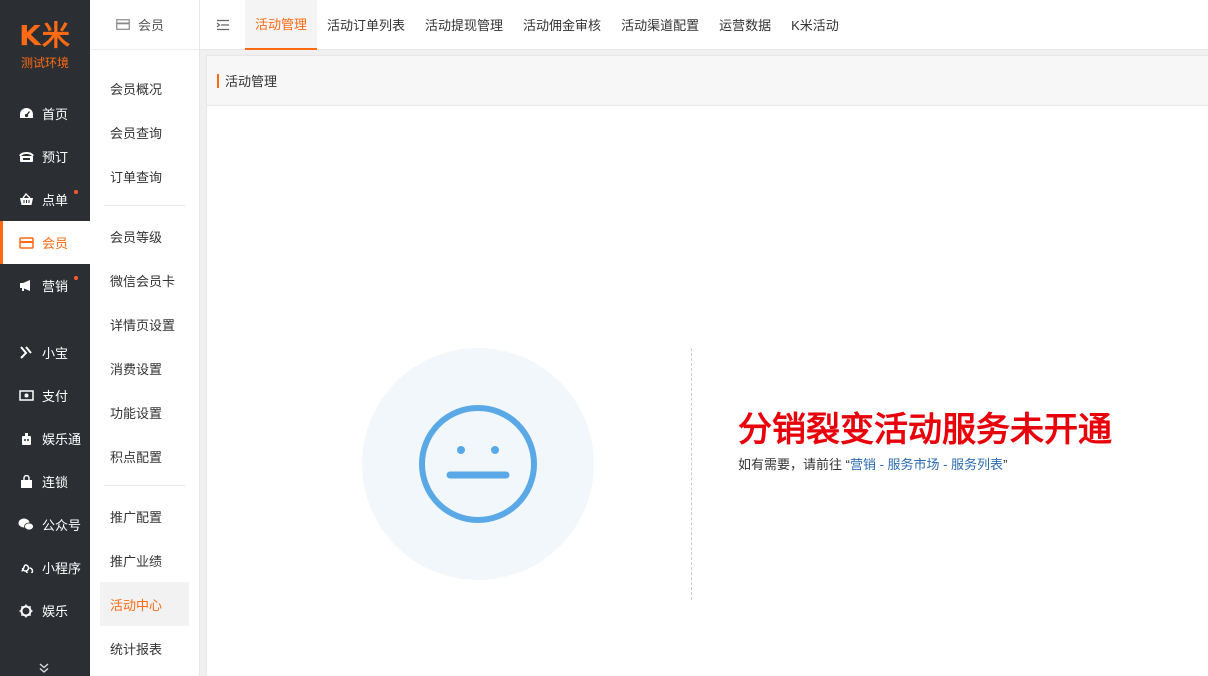 The width and height of the screenshot is (1208, 676). Describe the element at coordinates (144, 412) in the screenshot. I see `submenu-item-function-settings: 功能设置` at that location.